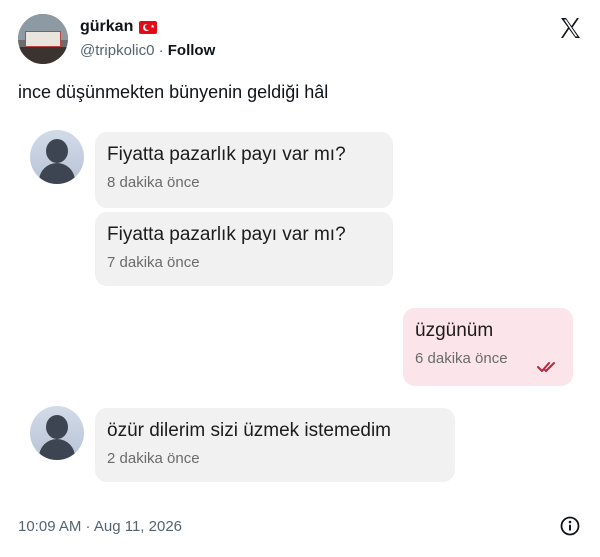 Image resolution: width=600 pixels, height=557 pixels. Describe the element at coordinates (43, 39) in the screenshot. I see `author-avatar` at that location.